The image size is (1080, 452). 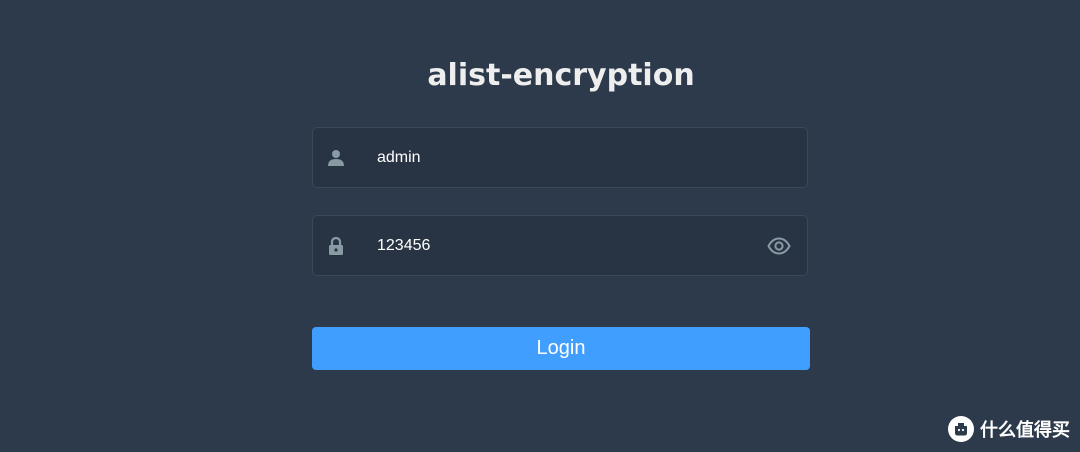 I want to click on username-field, so click(x=560, y=157).